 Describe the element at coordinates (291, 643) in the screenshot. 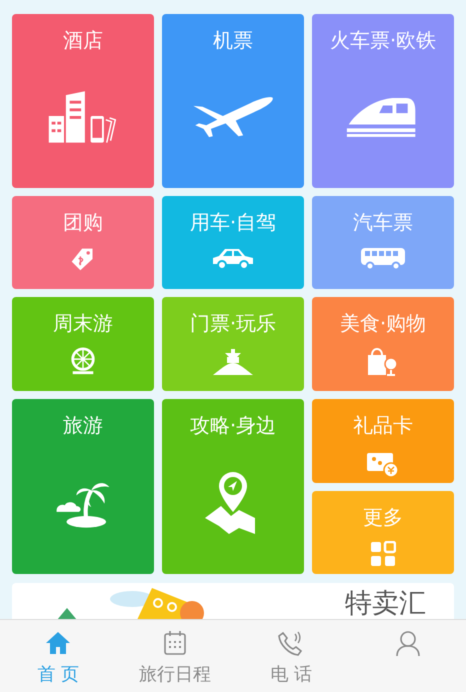

I see `phone-icon` at that location.